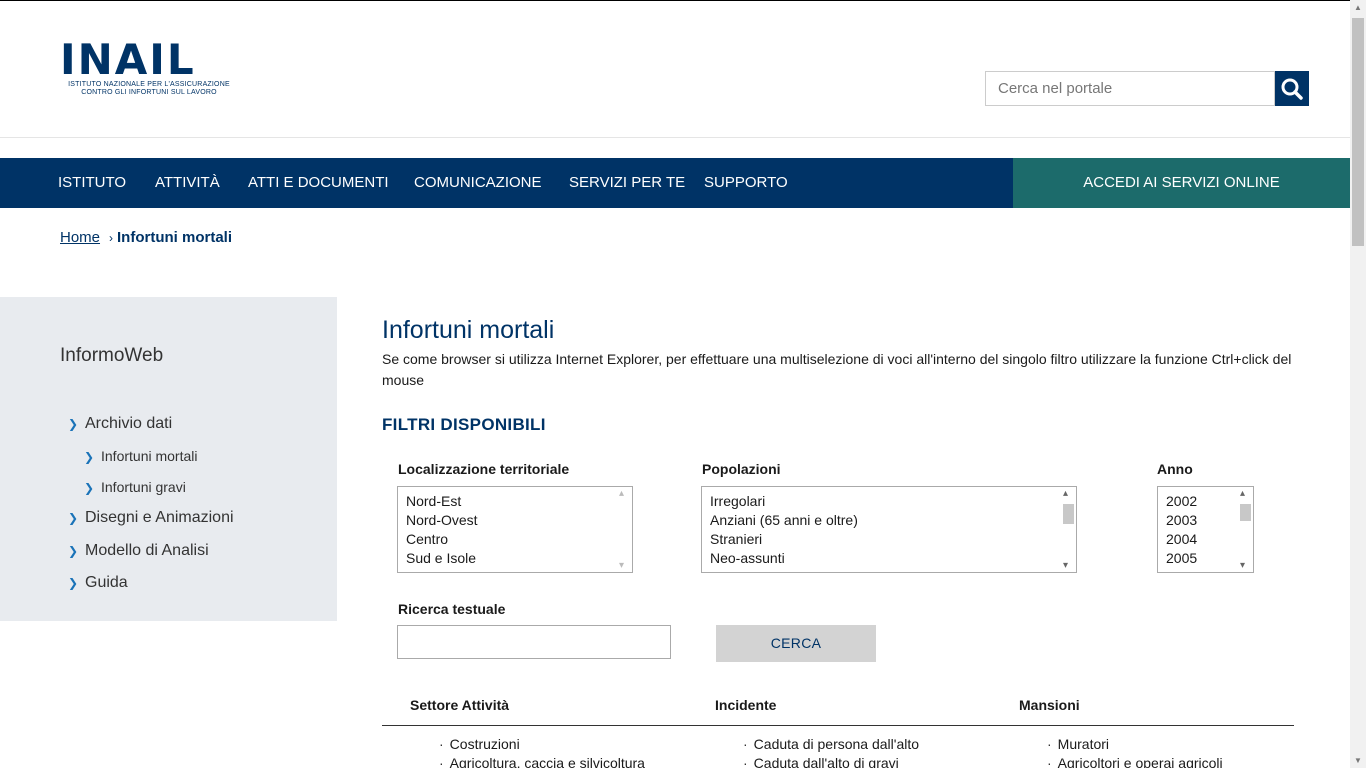 The width and height of the screenshot is (1366, 768). What do you see at coordinates (149, 92) in the screenshot?
I see `logo-subtitle-line-2: CONTRO GLI INFORTUNI SUL LAVORO` at bounding box center [149, 92].